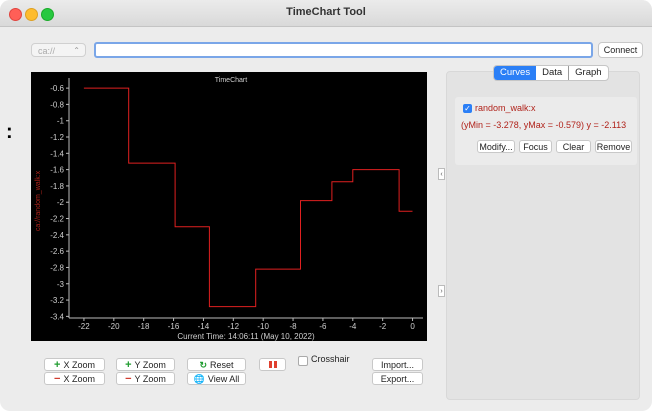 The image size is (652, 411). What do you see at coordinates (57, 170) in the screenshot?
I see `y-tick-label: -1.6` at bounding box center [57, 170].